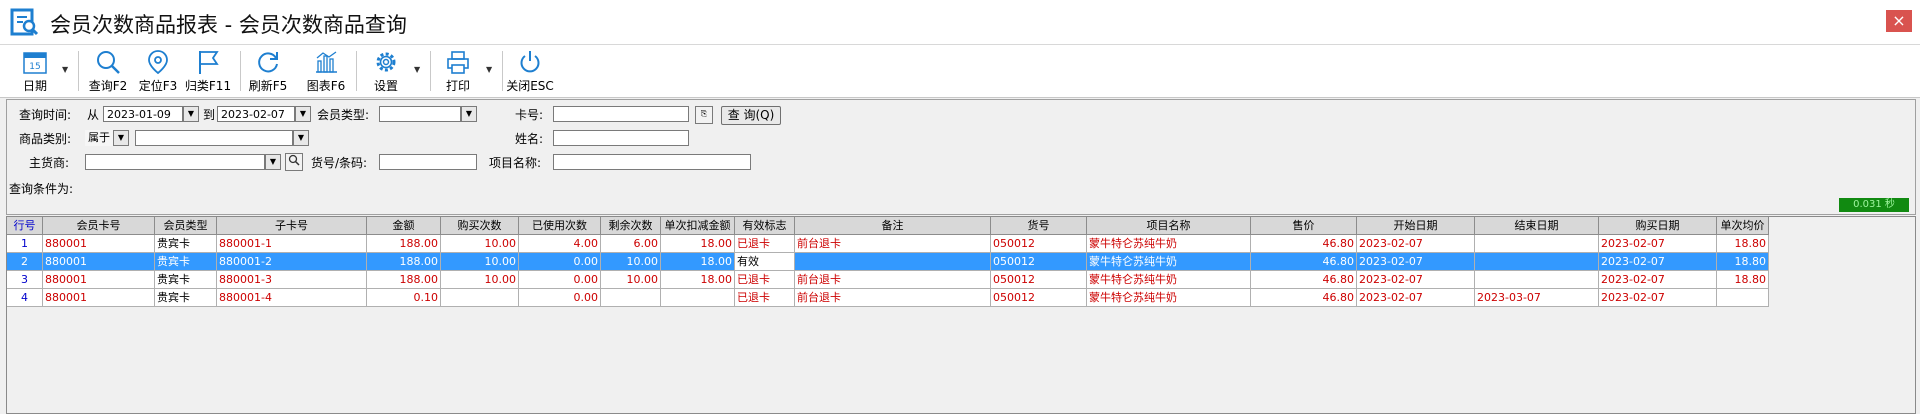 The width and height of the screenshot is (1920, 414). Describe the element at coordinates (303, 114) in the screenshot. I see `to-date-dropdown: ▼` at that location.